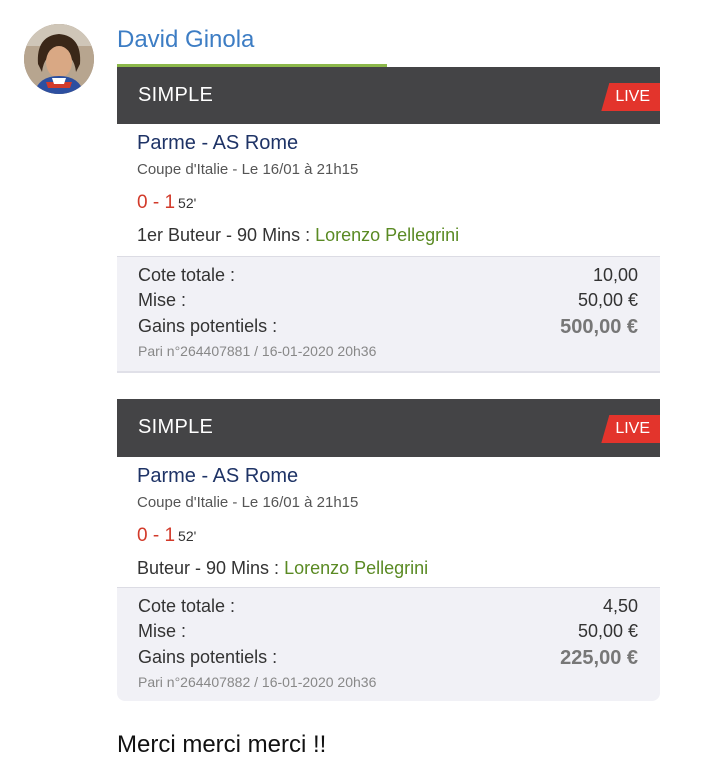 Image resolution: width=708 pixels, height=774 pixels. Describe the element at coordinates (208, 568) in the screenshot. I see `bet-market: Buteur - 90 Mins :` at that location.